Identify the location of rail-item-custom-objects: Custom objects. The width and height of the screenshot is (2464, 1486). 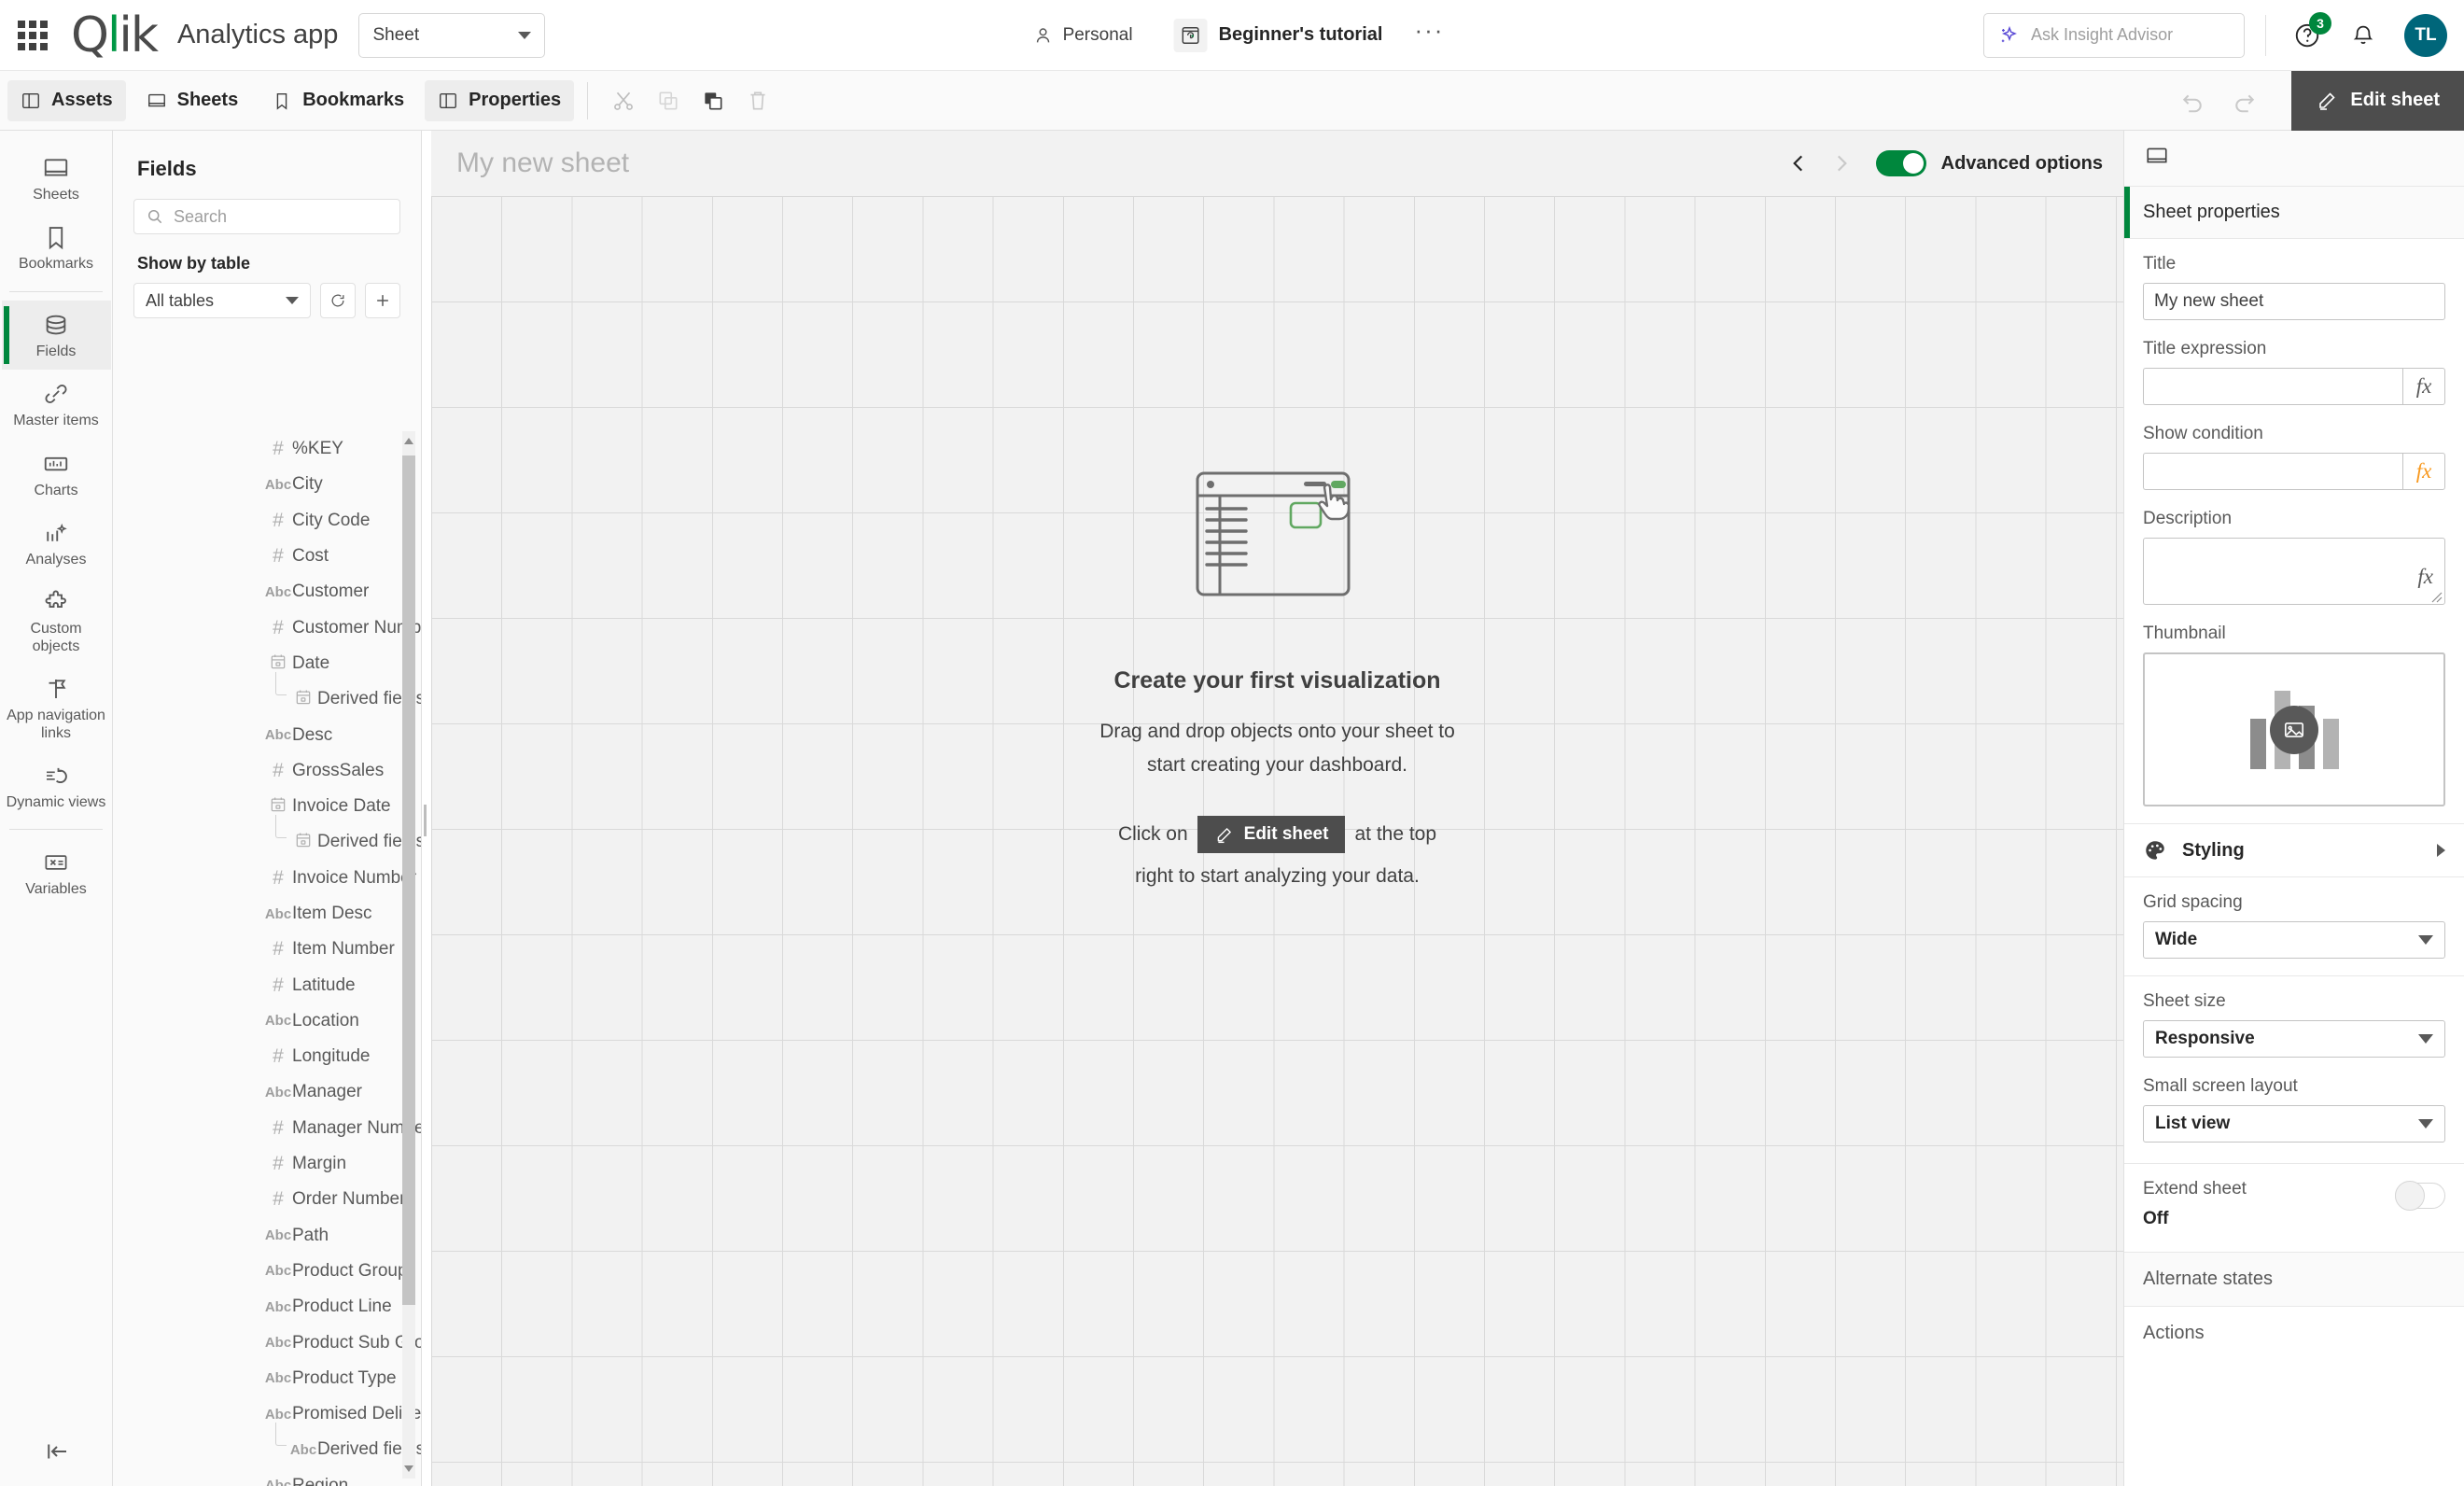
(56, 621).